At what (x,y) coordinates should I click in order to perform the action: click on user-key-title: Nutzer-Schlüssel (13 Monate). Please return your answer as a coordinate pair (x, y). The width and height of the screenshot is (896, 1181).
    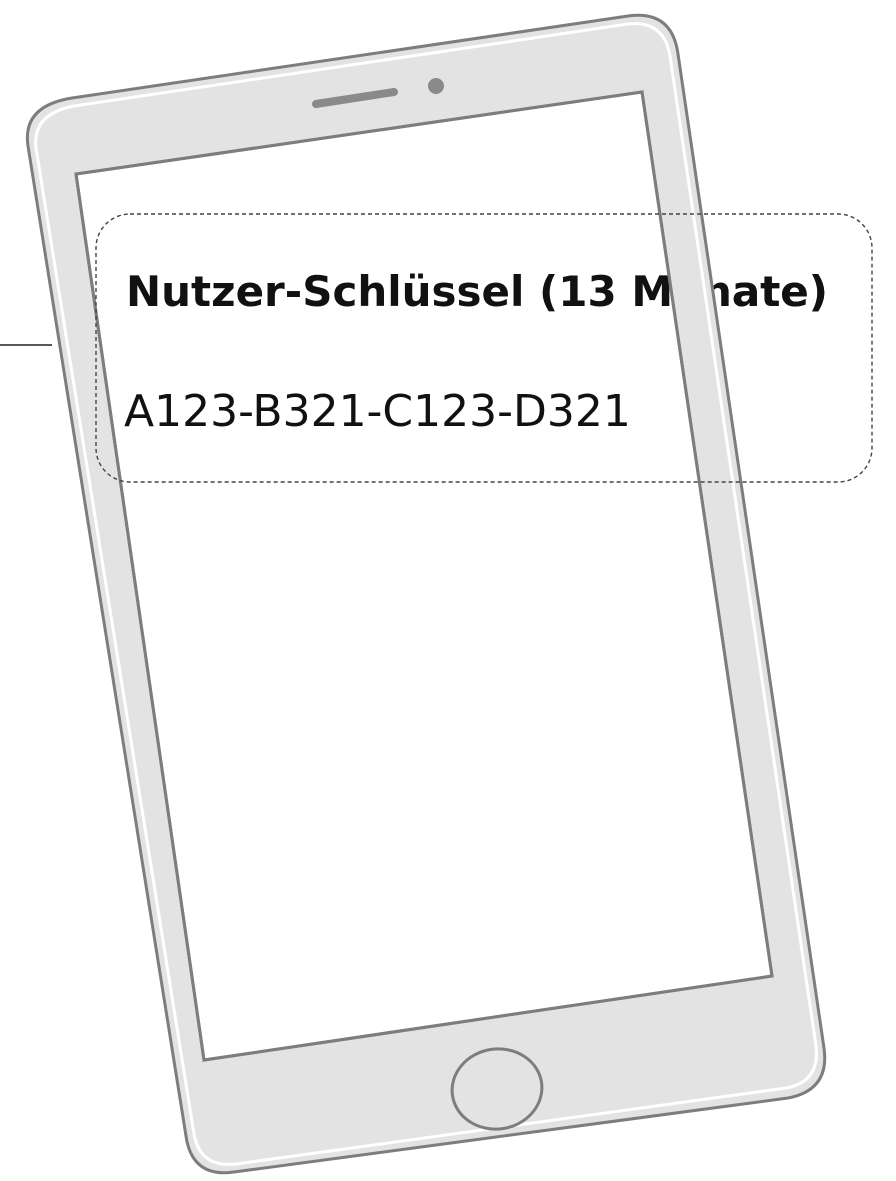
    Looking at the image, I should click on (477, 291).